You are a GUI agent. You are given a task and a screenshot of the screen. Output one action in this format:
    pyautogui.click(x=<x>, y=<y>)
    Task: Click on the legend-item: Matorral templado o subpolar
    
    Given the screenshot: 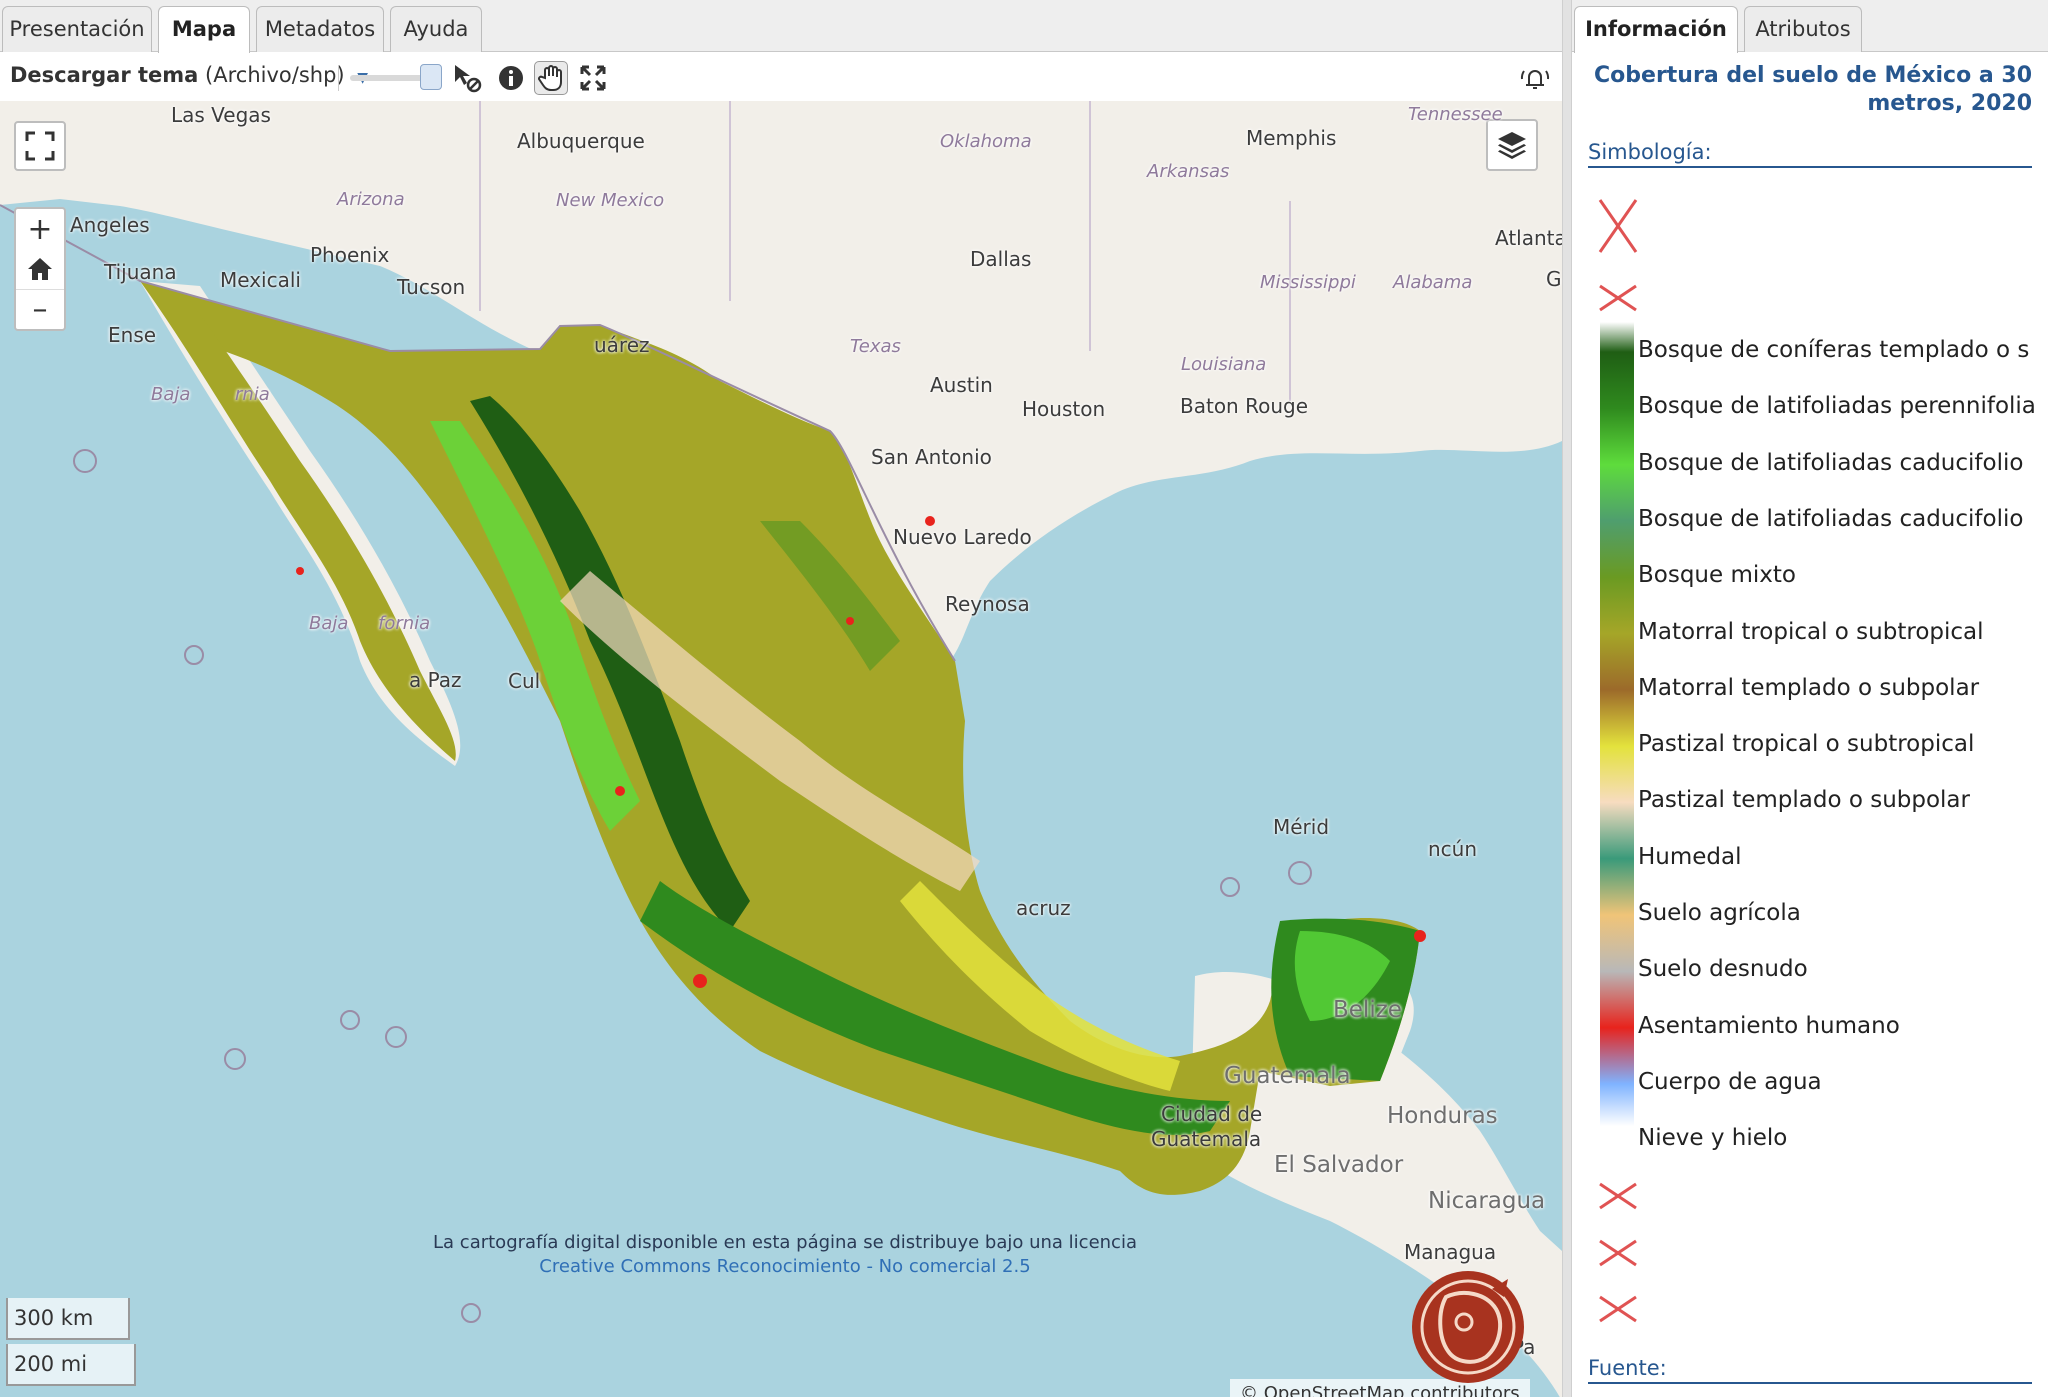 What is the action you would take?
    pyautogui.click(x=1809, y=687)
    